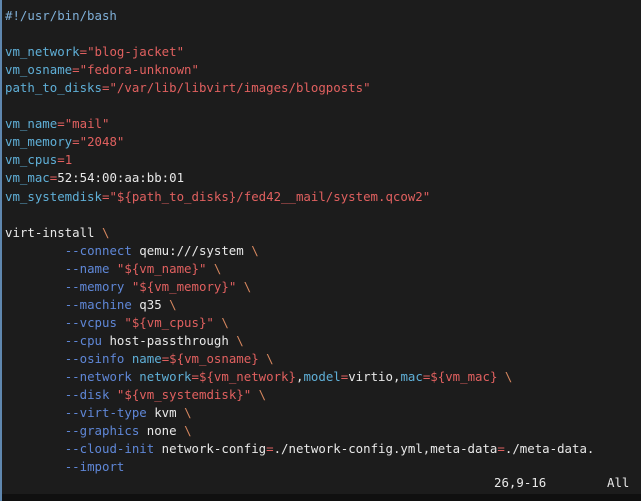 The width and height of the screenshot is (641, 501). I want to click on code-token: vm_systemdisk, so click(53, 196).